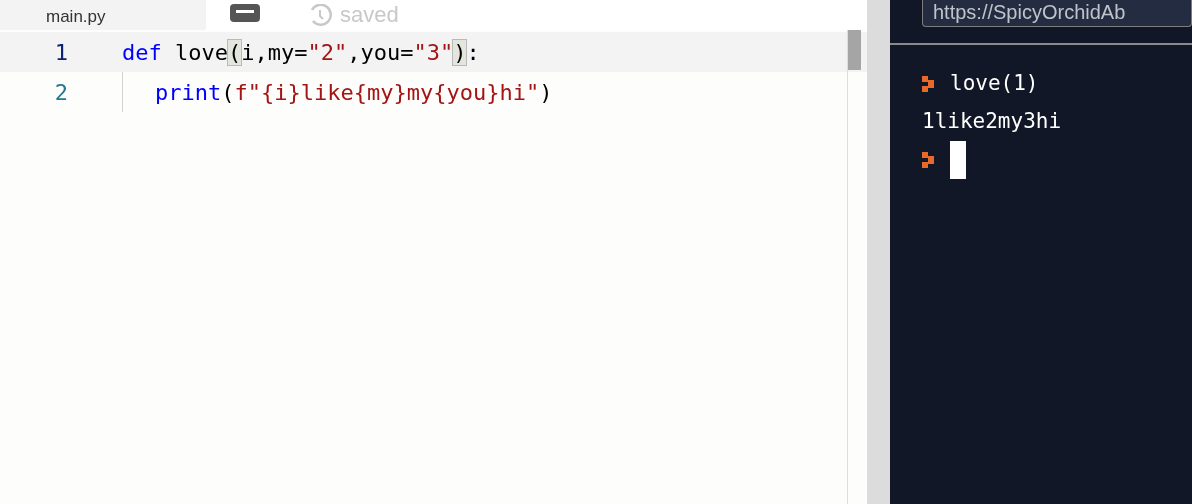 This screenshot has width=1192, height=504. I want to click on console-command-text: love(1), so click(994, 84).